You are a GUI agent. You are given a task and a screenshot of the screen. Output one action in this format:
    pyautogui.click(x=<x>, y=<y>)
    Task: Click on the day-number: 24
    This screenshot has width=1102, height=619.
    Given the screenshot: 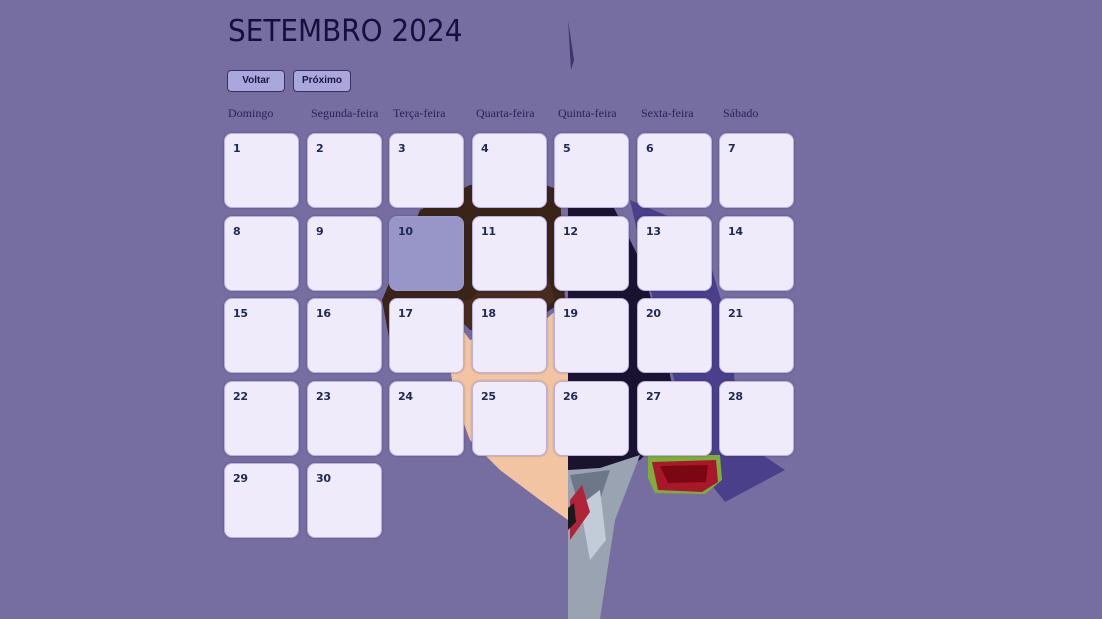 What is the action you would take?
    pyautogui.click(x=405, y=396)
    